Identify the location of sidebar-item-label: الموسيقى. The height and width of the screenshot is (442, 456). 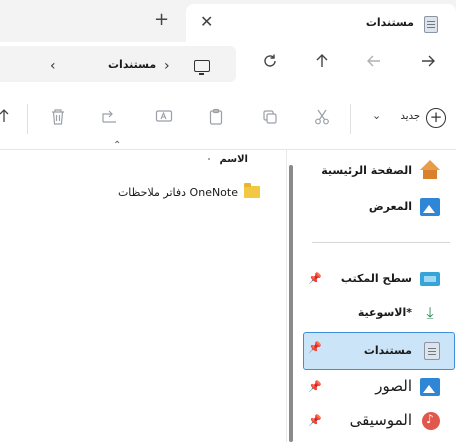
(380, 420).